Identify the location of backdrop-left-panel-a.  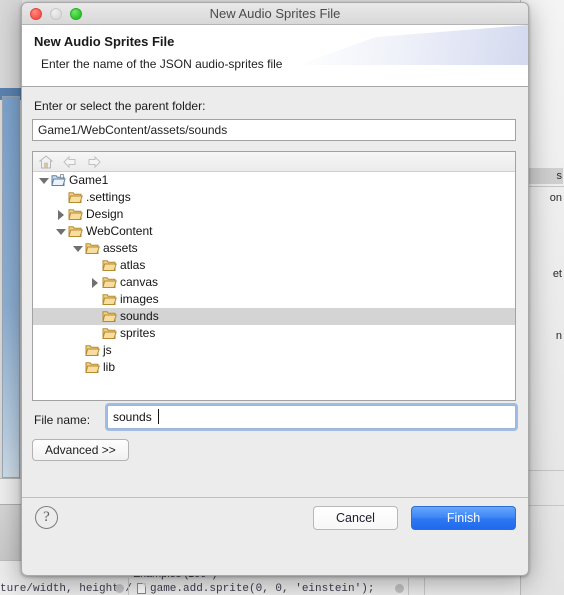
(11, 491).